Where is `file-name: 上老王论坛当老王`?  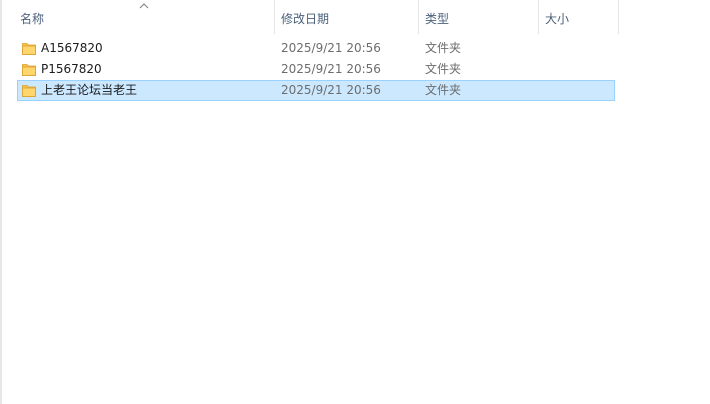 file-name: 上老王论坛当老王 is located at coordinates (89, 90).